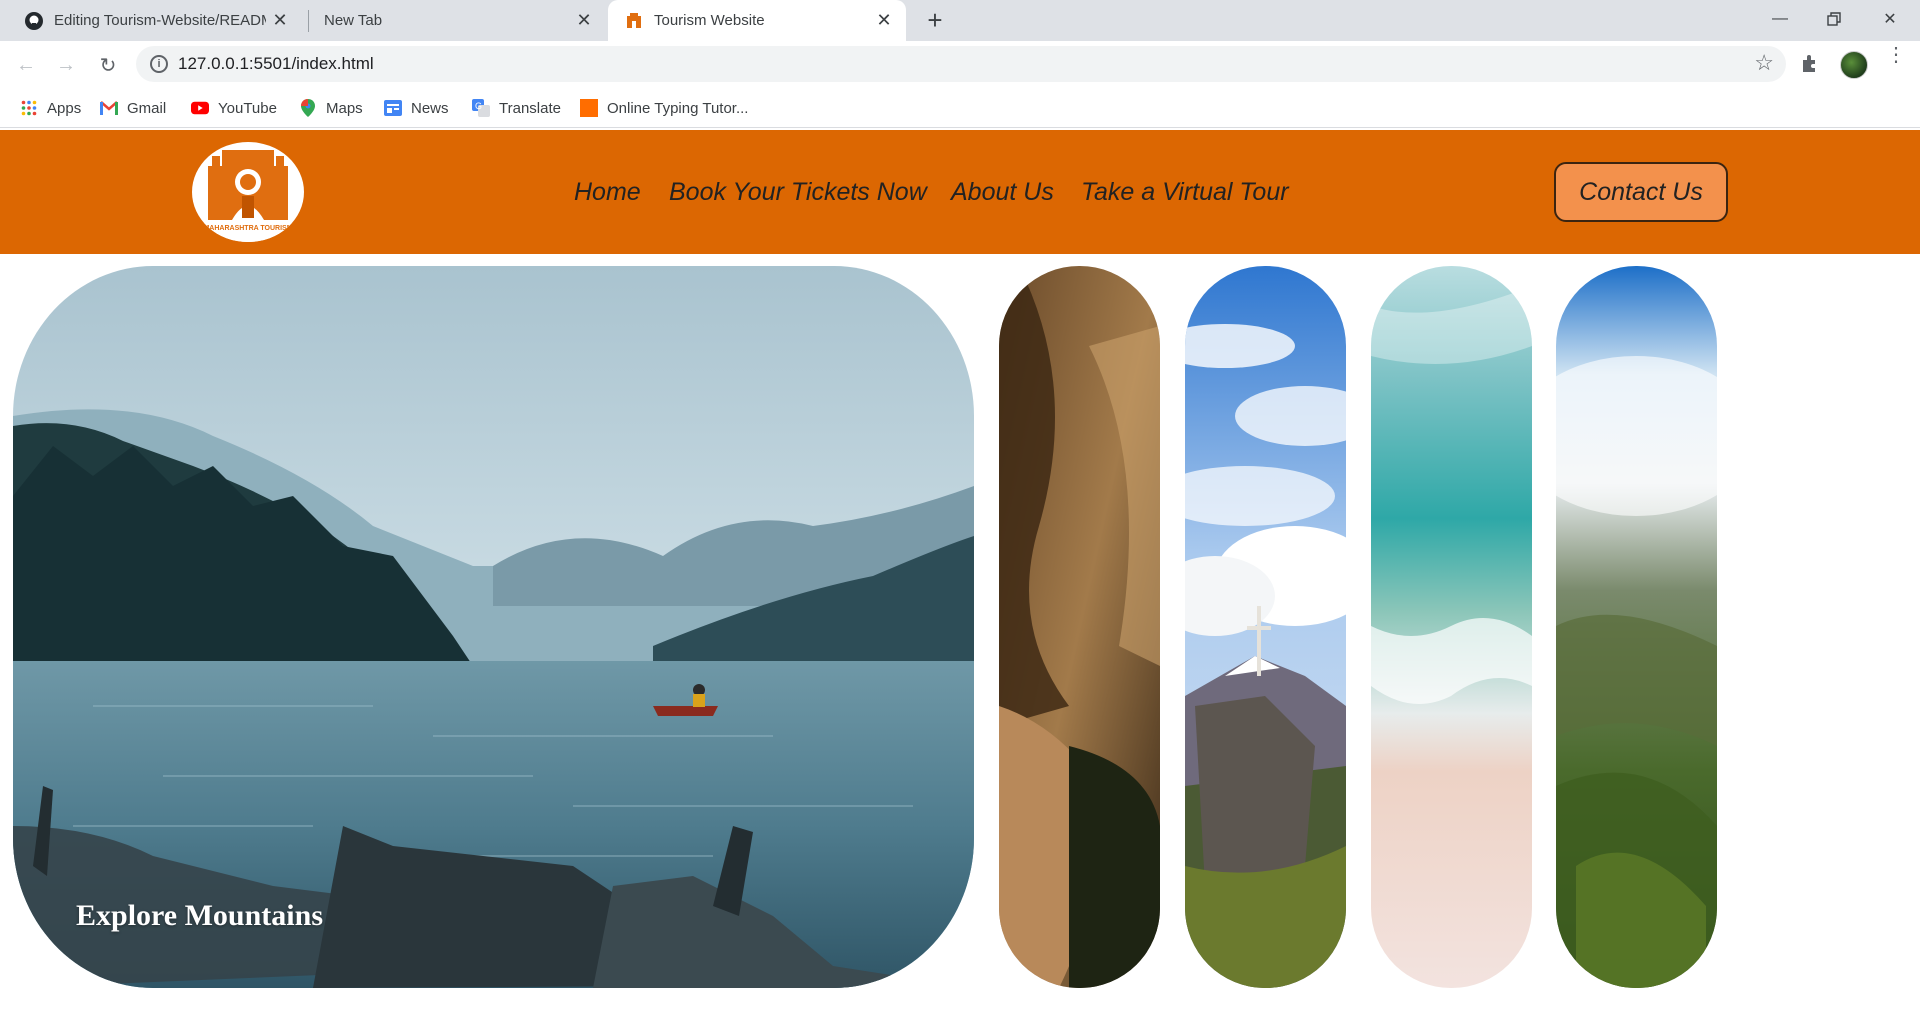  Describe the element at coordinates (200, 108) in the screenshot. I see `youtube-icon` at that location.